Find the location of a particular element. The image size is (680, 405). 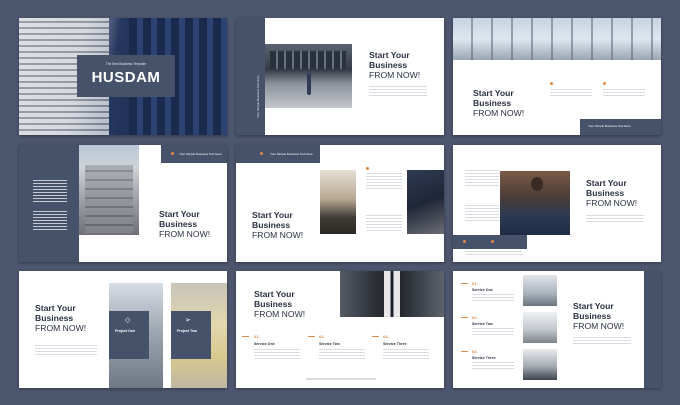

slide-thumbnail-1: The Best Business Template HUSDAM is located at coordinates (123, 76).